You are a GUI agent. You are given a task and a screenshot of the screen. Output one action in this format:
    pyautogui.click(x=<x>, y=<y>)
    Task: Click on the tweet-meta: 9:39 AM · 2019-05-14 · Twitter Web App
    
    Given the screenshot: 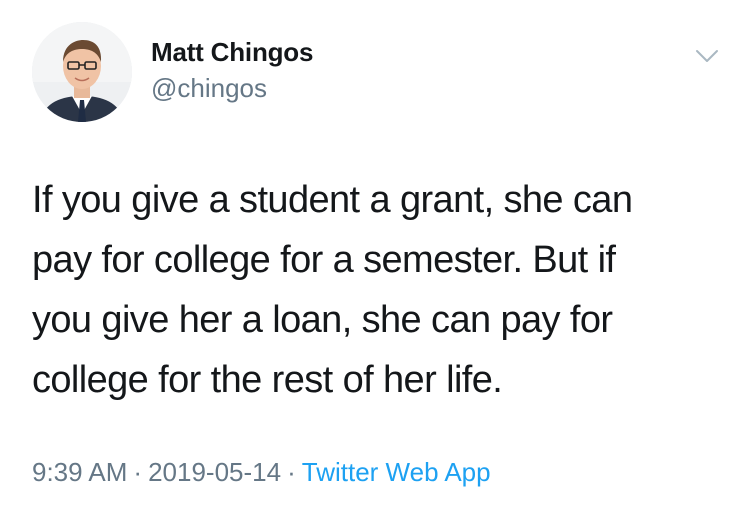 What is the action you would take?
    pyautogui.click(x=261, y=472)
    